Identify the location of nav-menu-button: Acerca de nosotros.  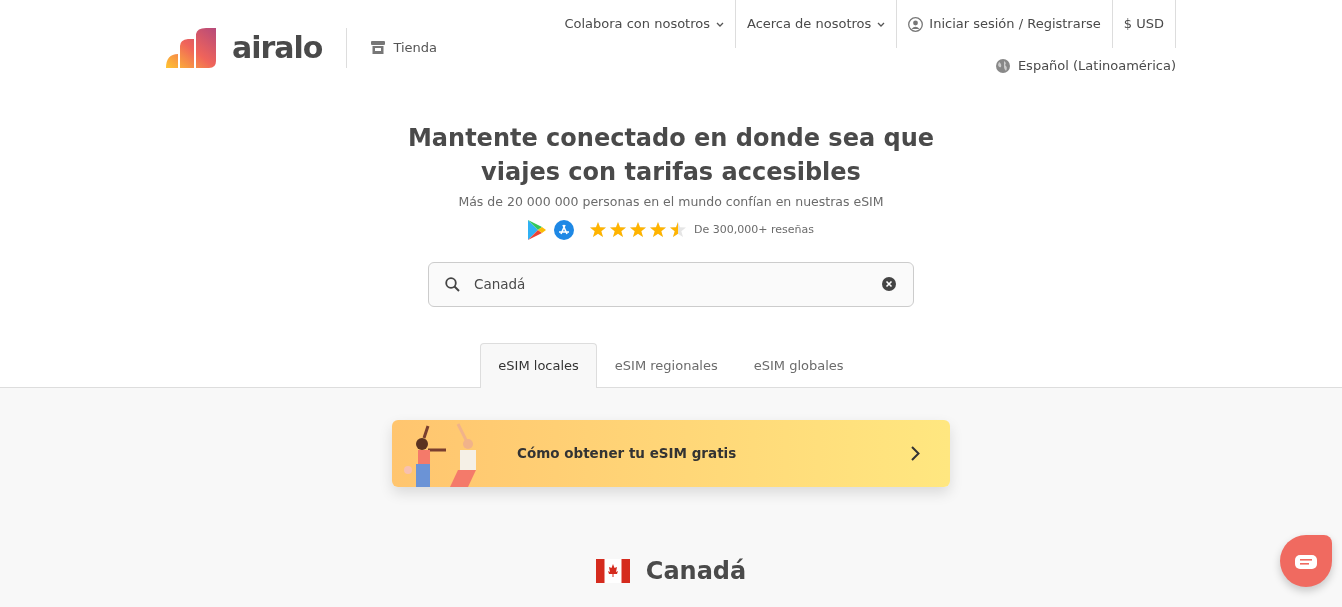
(817, 24).